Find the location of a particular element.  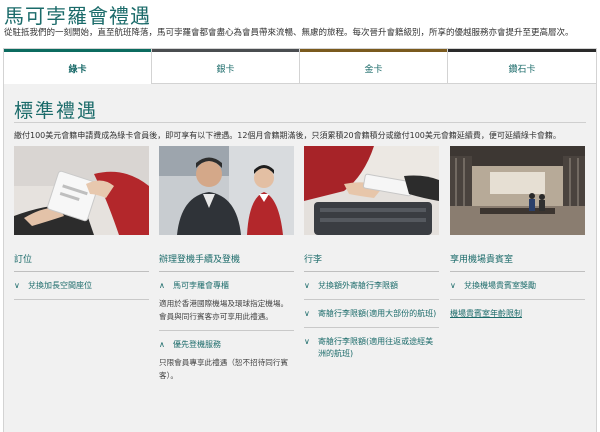

tab-diamond-label: 鑽石卡 is located at coordinates (522, 70).